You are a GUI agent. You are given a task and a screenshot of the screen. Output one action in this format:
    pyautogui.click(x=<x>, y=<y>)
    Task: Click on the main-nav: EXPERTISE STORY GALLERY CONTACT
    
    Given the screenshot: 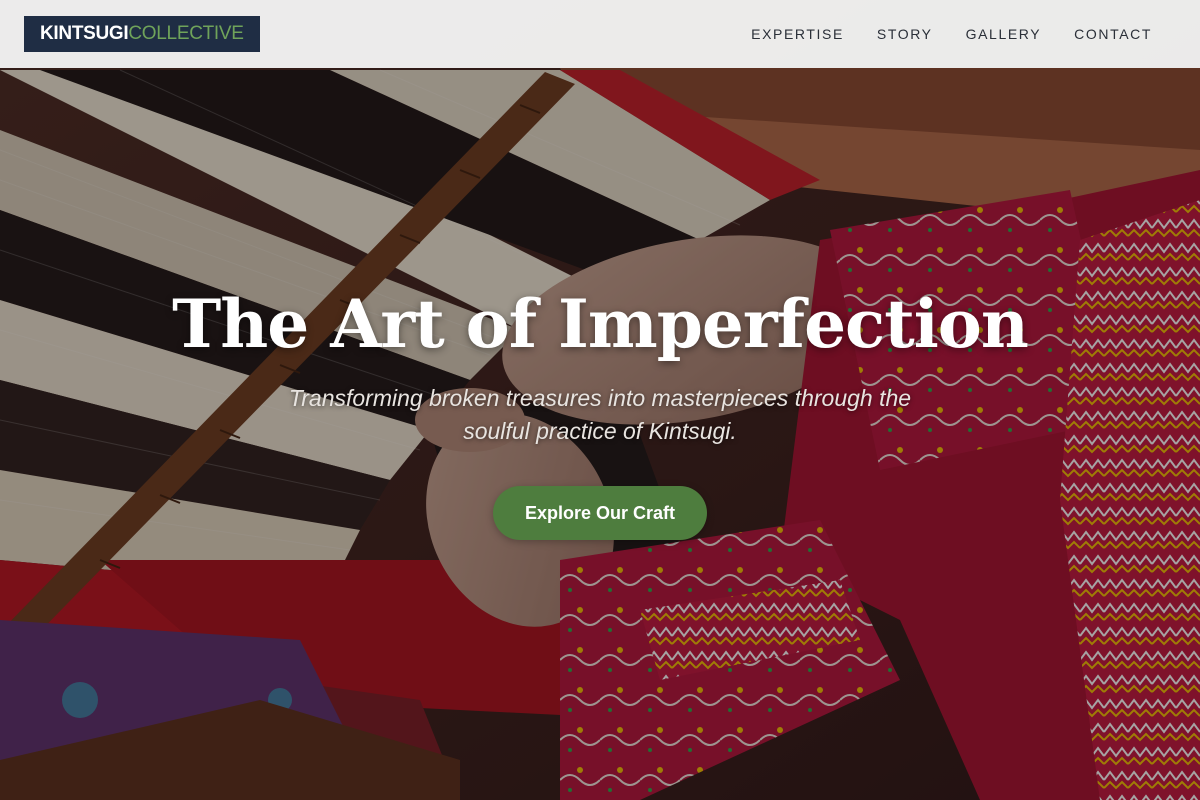 What is the action you would take?
    pyautogui.click(x=951, y=34)
    